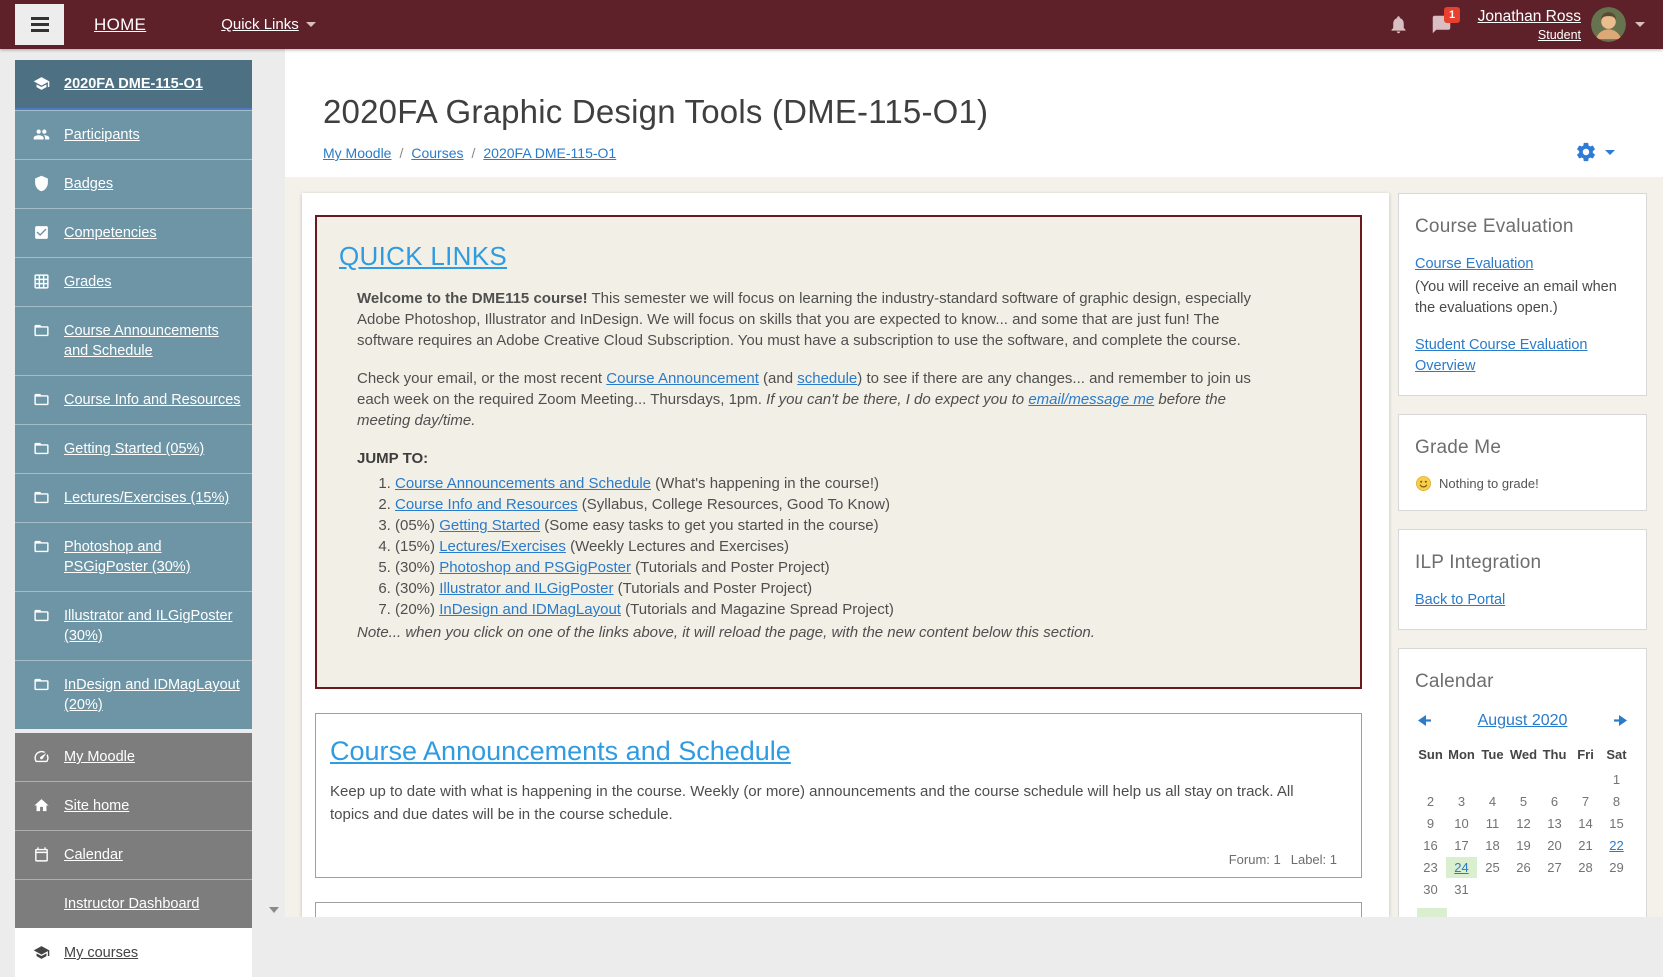  What do you see at coordinates (1398, 24) in the screenshot?
I see `notifications-bell-button` at bounding box center [1398, 24].